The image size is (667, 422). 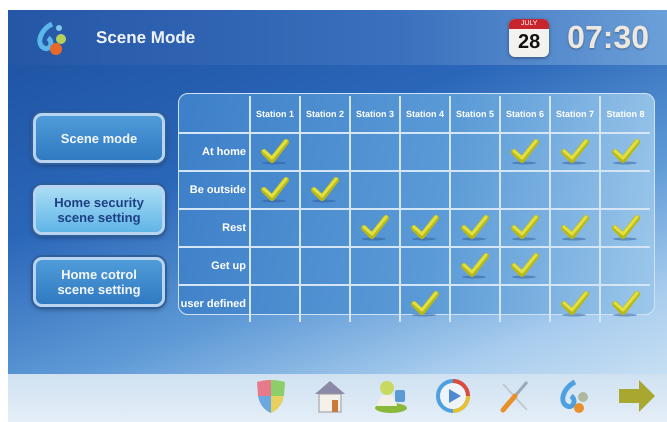 What do you see at coordinates (529, 41) in the screenshot?
I see `calendar-day: 28` at bounding box center [529, 41].